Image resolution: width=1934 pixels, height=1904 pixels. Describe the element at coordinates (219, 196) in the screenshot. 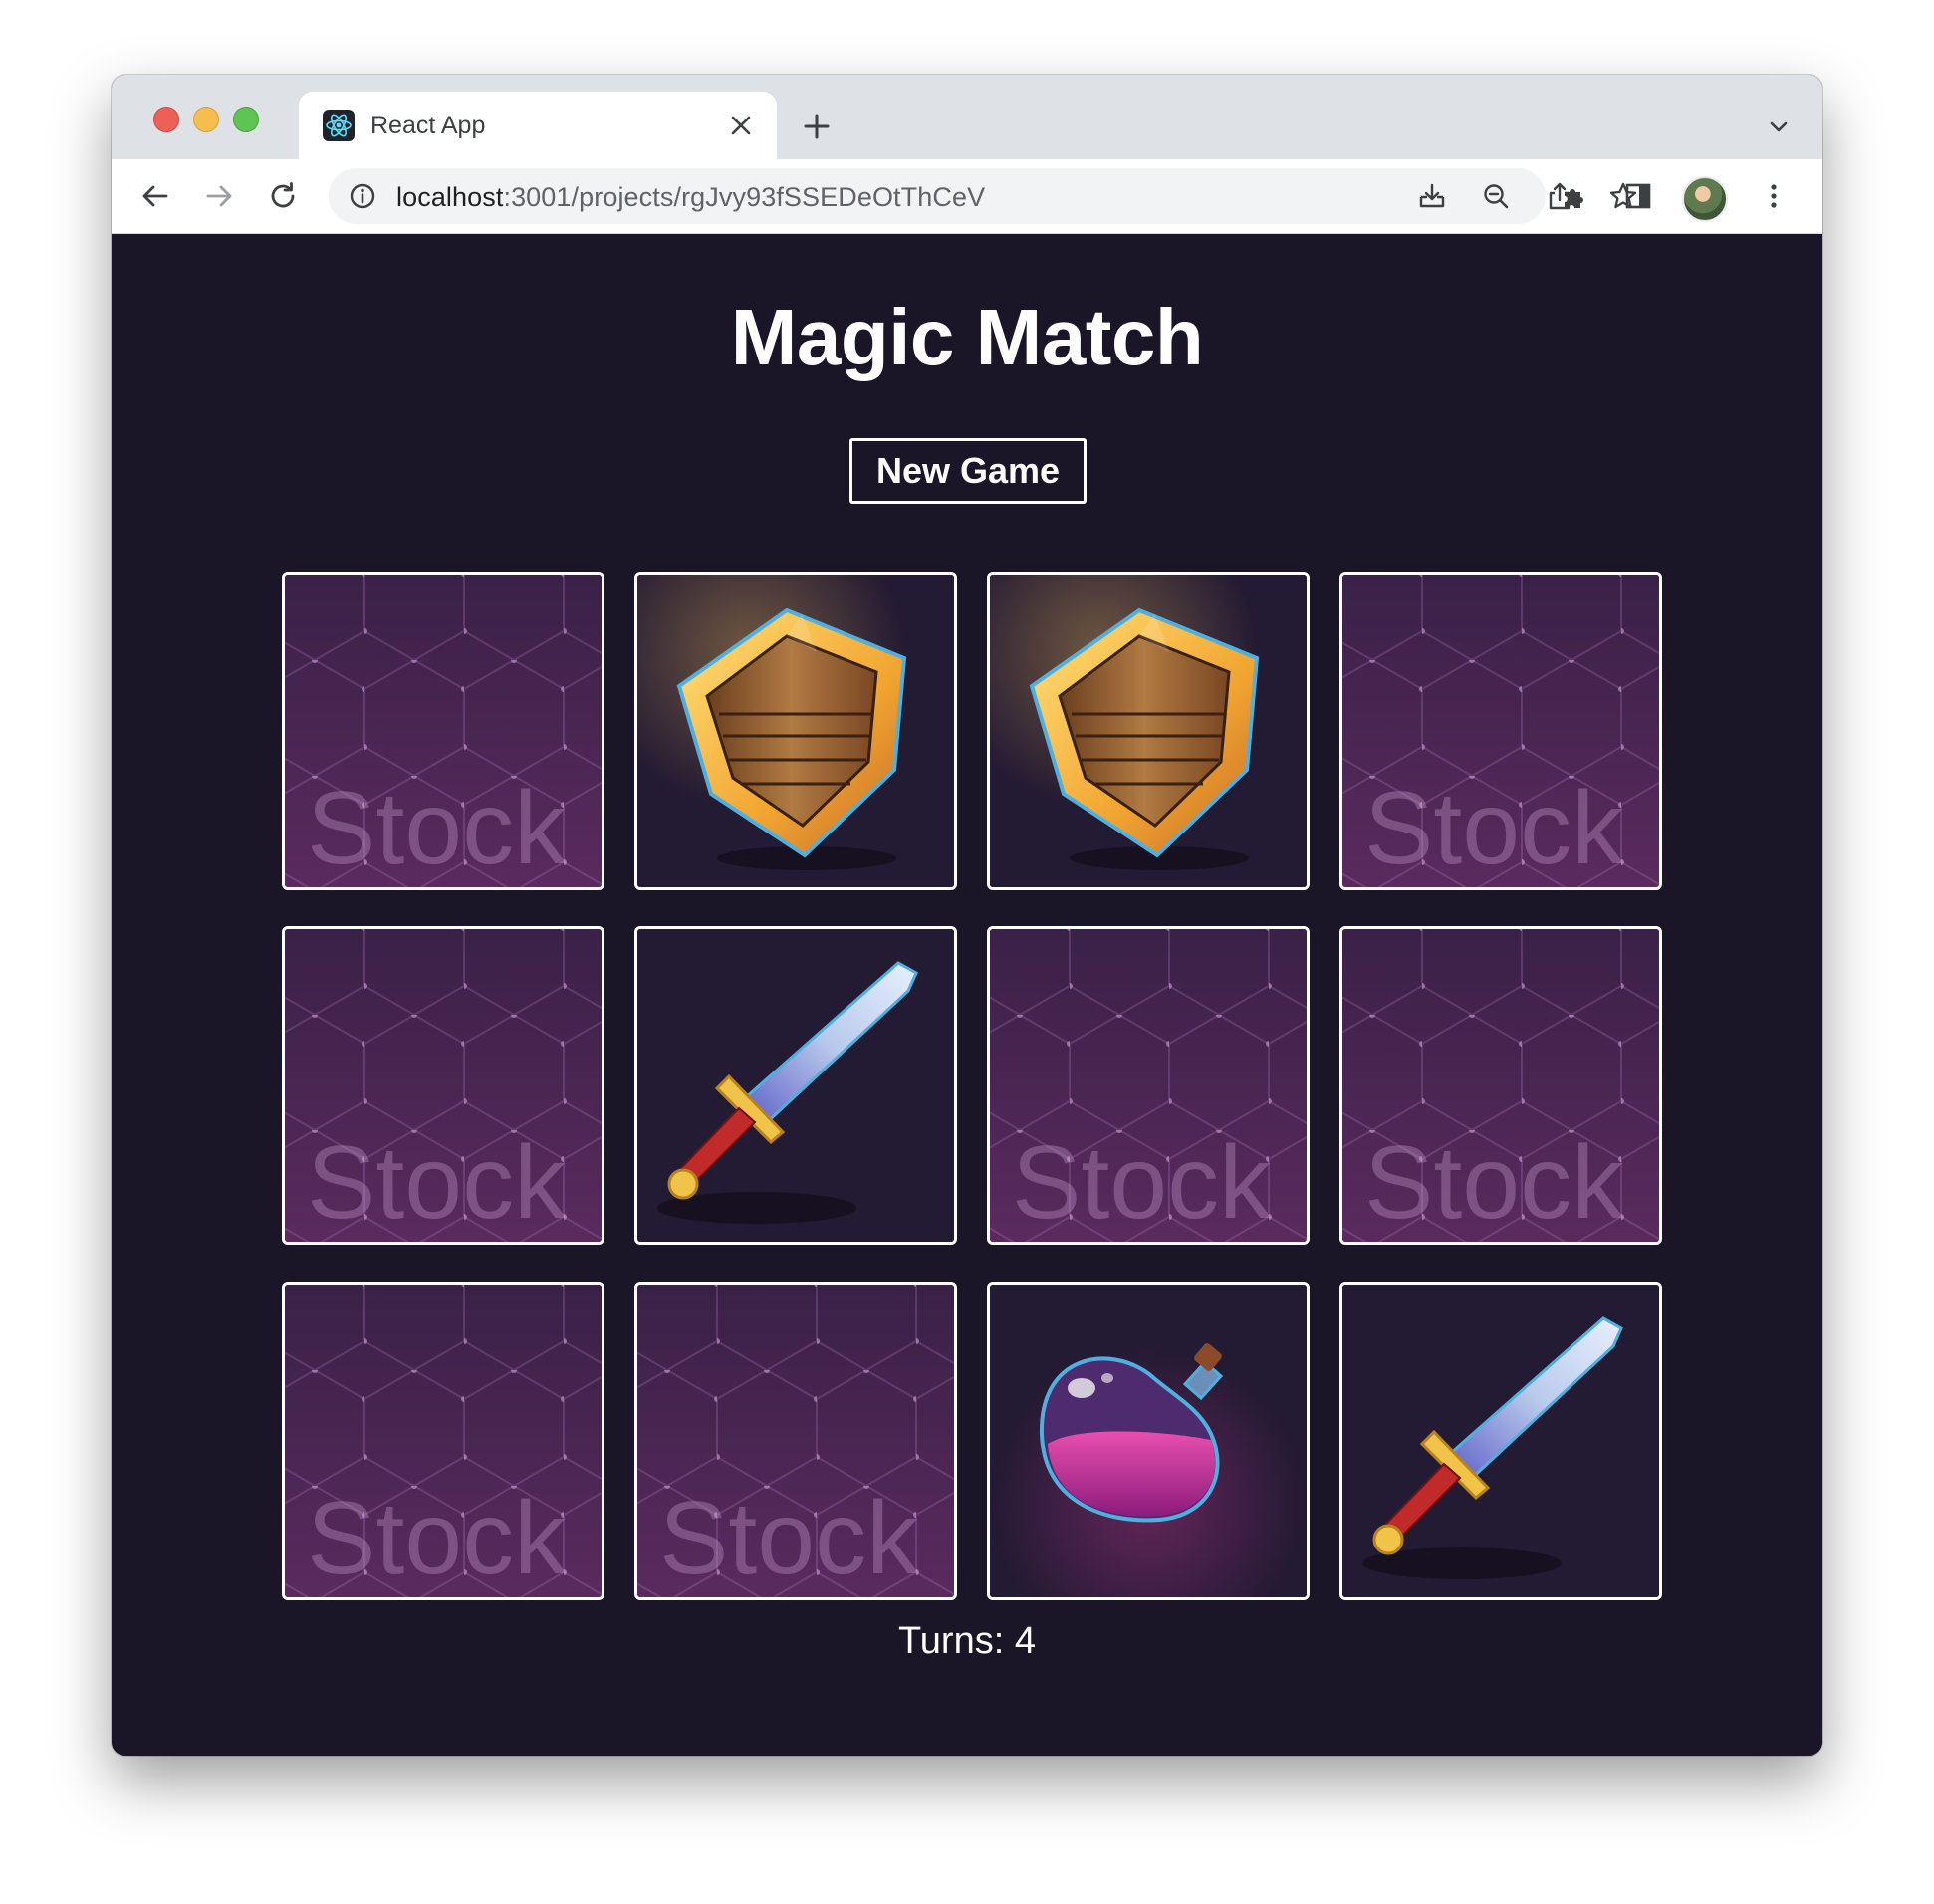

I see `forward-arrow-icon` at that location.